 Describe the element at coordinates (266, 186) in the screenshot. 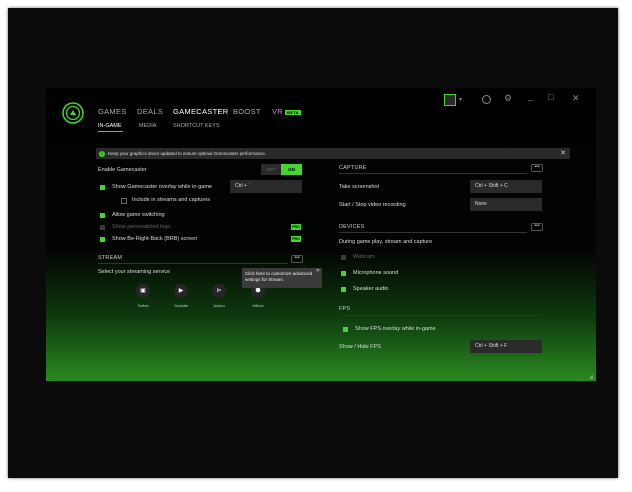

I see `overlay-shortcut-field: Ctrl + `` at that location.